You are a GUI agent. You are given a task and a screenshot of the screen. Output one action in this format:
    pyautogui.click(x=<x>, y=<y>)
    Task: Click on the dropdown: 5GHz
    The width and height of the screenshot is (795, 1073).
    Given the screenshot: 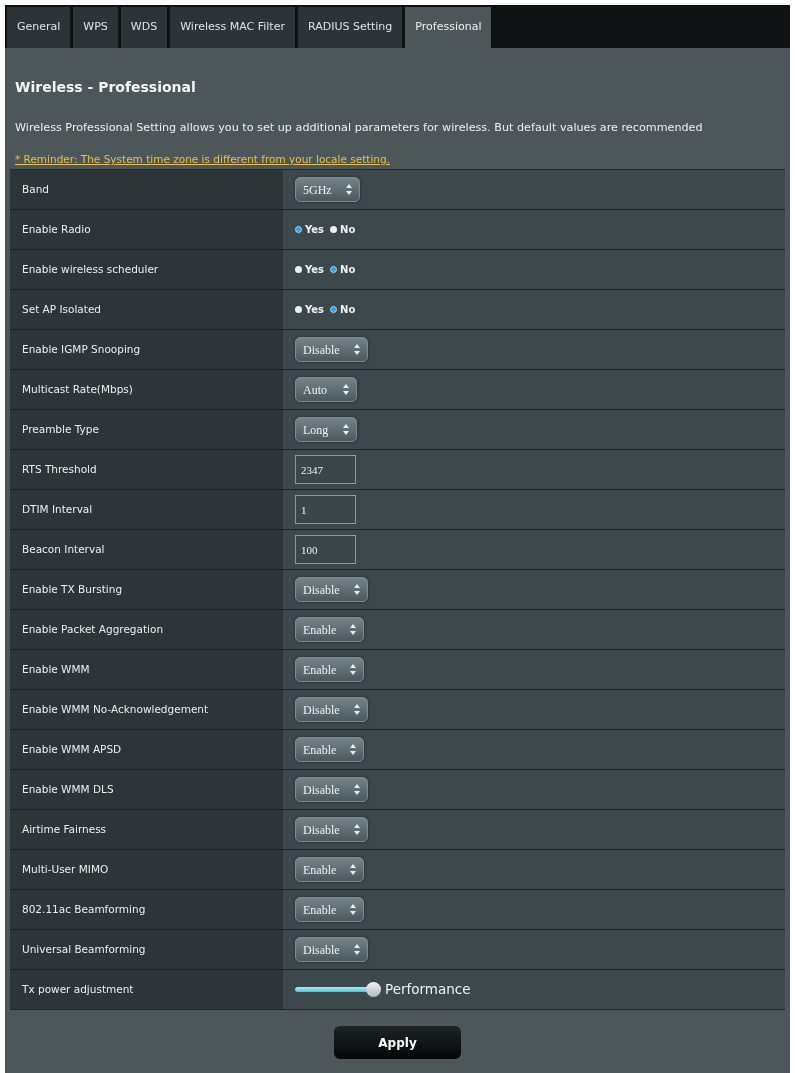 What is the action you would take?
    pyautogui.click(x=327, y=189)
    